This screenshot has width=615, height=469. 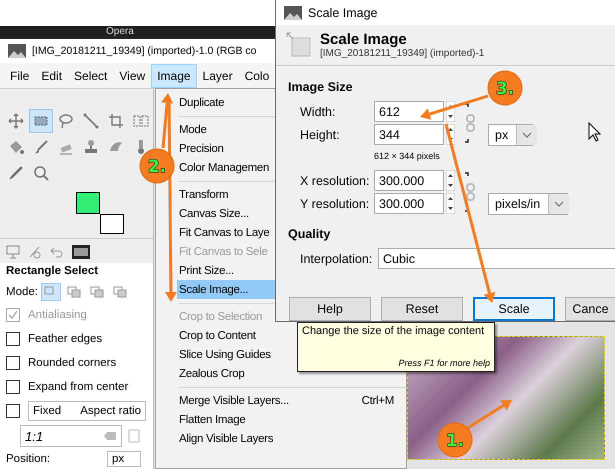 What do you see at coordinates (72, 363) in the screenshot?
I see `checkbox-label: Rounded corners` at bounding box center [72, 363].